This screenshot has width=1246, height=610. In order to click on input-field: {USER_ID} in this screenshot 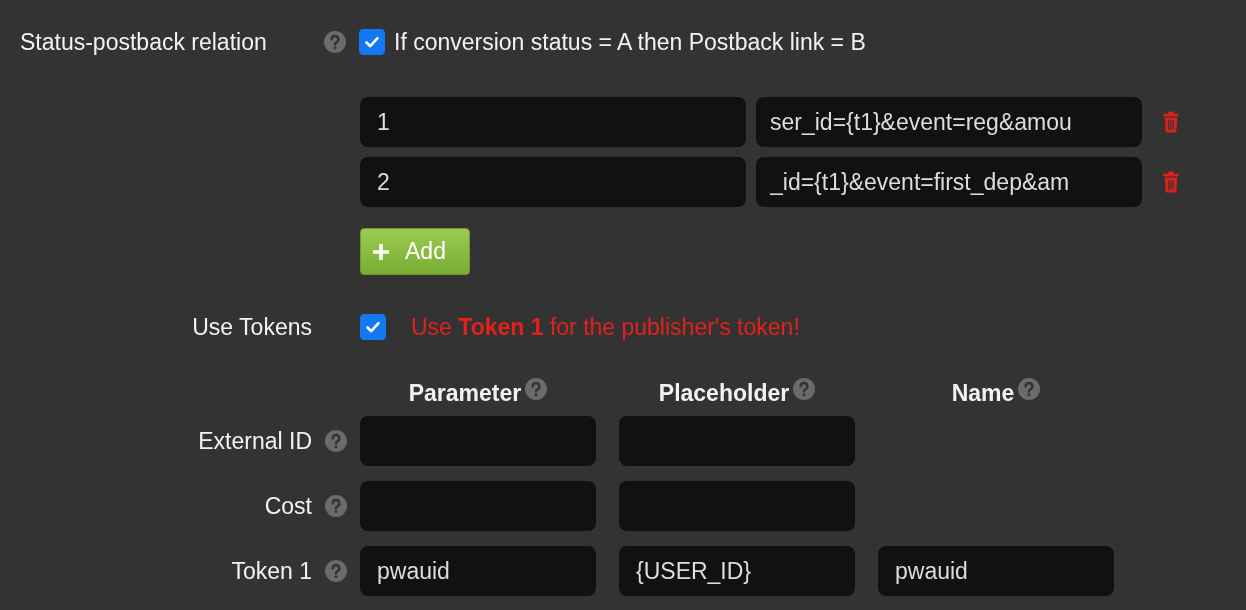, I will do `click(737, 571)`.